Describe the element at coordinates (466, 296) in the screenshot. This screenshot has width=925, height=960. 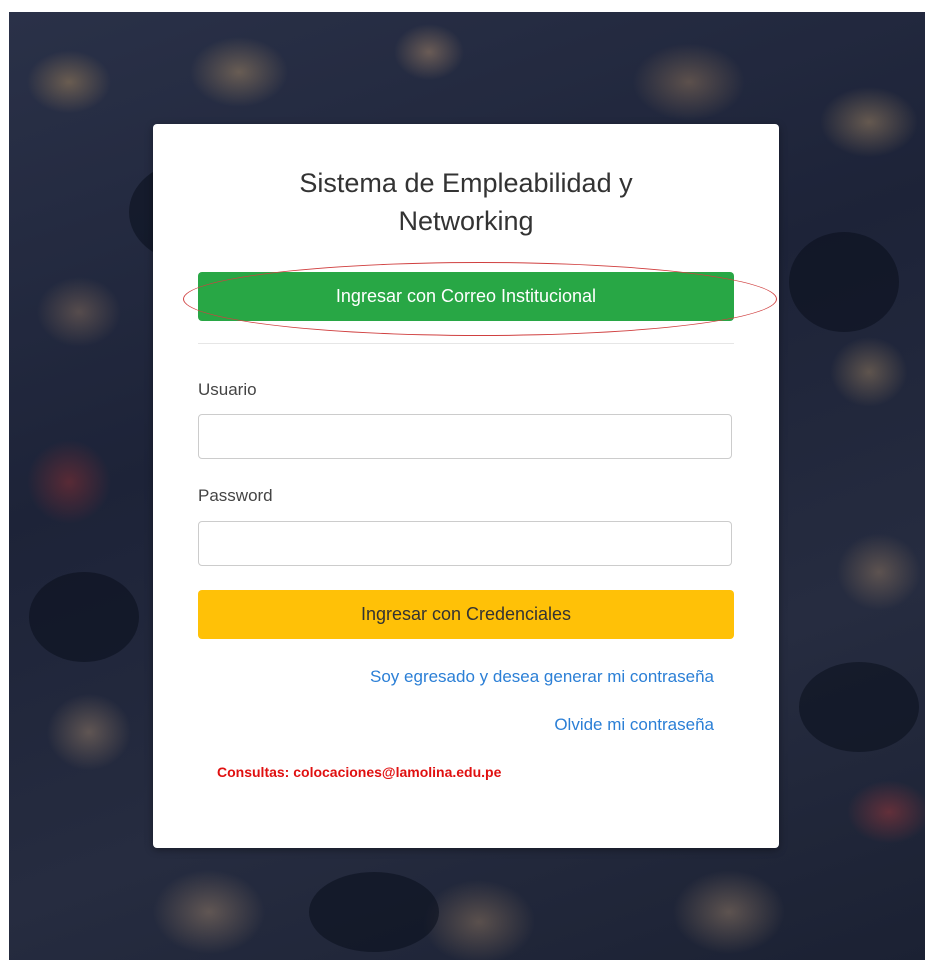
I see `institutional-login-button: Ingresar con Correo Institucional` at that location.